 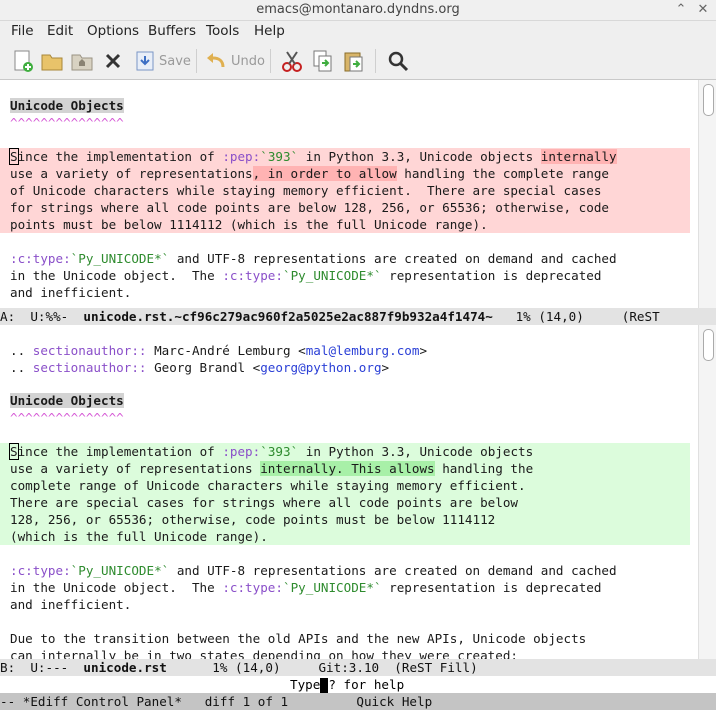 I want to click on save-icon, so click(x=145, y=61).